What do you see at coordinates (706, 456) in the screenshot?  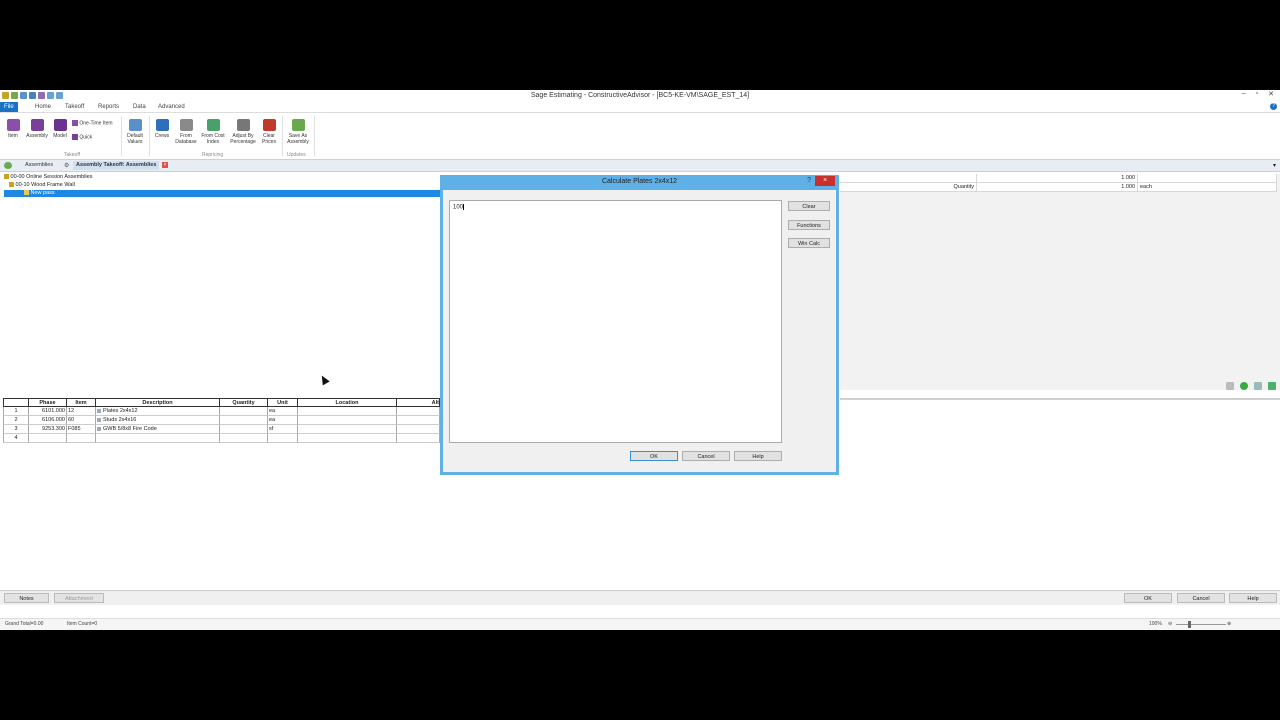 I see `dialog-cancel-button: Cancel` at bounding box center [706, 456].